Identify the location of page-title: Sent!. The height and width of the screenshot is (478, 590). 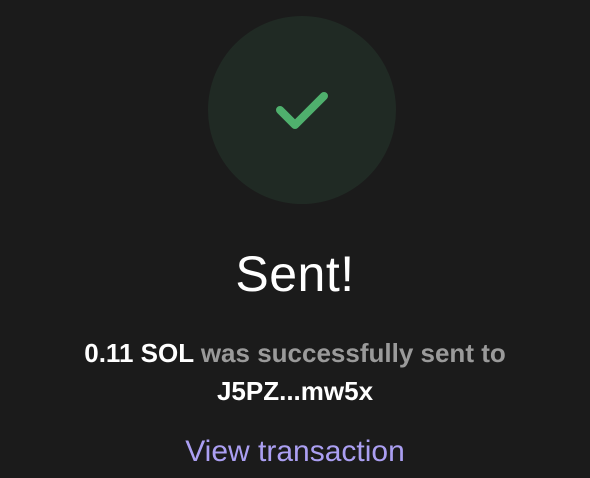
(295, 274).